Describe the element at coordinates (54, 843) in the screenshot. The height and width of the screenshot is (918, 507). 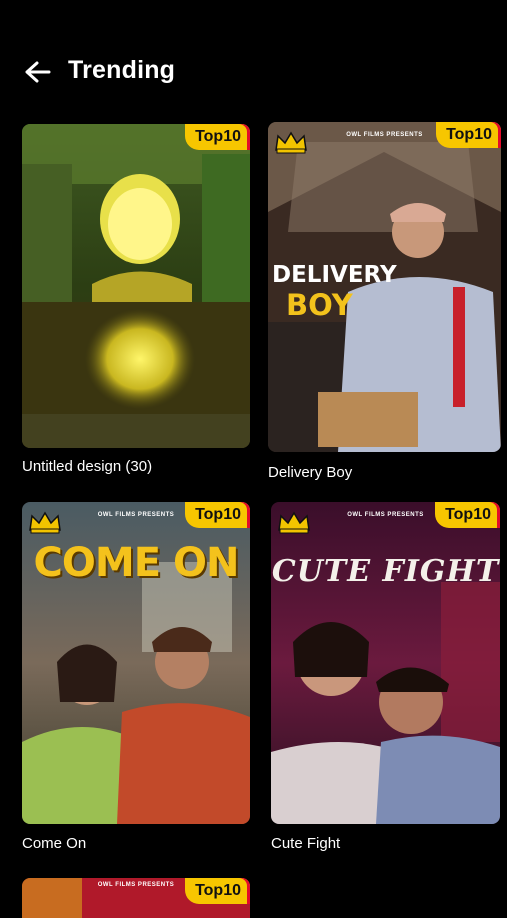
I see `card-caption: Come On` at that location.